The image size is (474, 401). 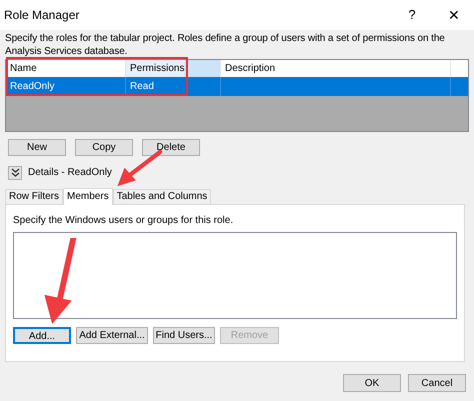 What do you see at coordinates (34, 196) in the screenshot?
I see `tab: Row Filters` at bounding box center [34, 196].